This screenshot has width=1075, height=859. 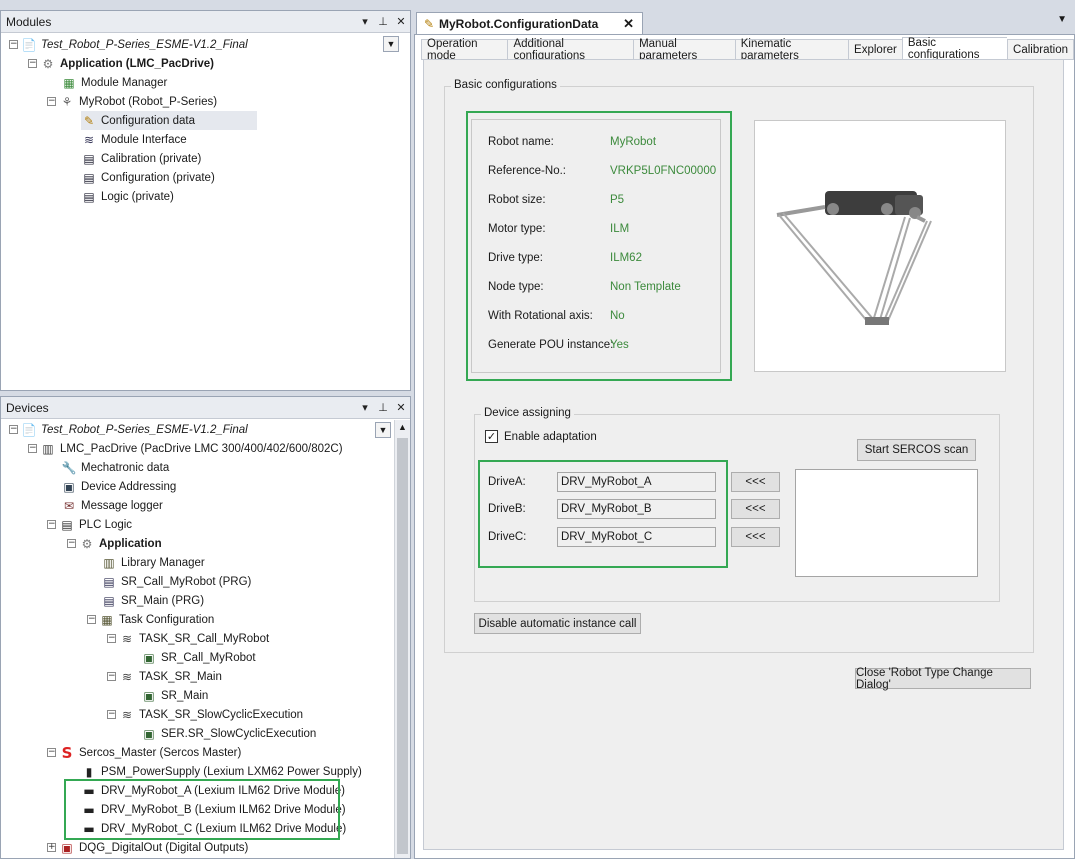 I want to click on devices-scrollbar: ▲, so click(x=402, y=639).